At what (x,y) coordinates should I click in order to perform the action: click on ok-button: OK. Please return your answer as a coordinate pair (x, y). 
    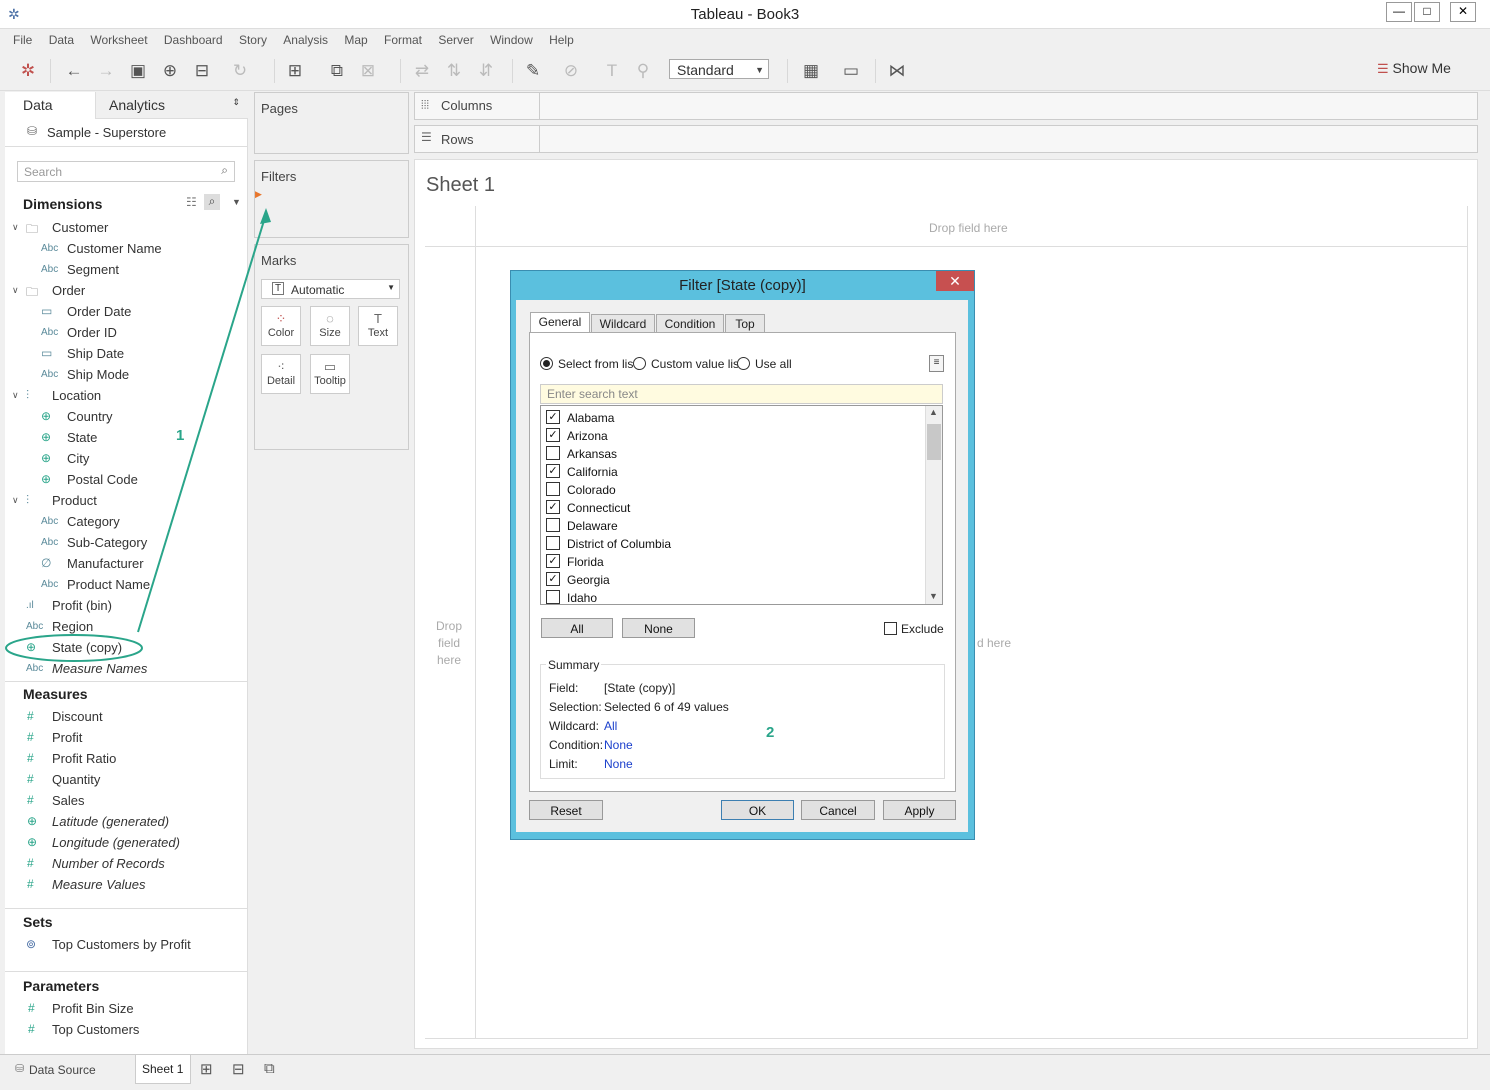
    Looking at the image, I should click on (757, 810).